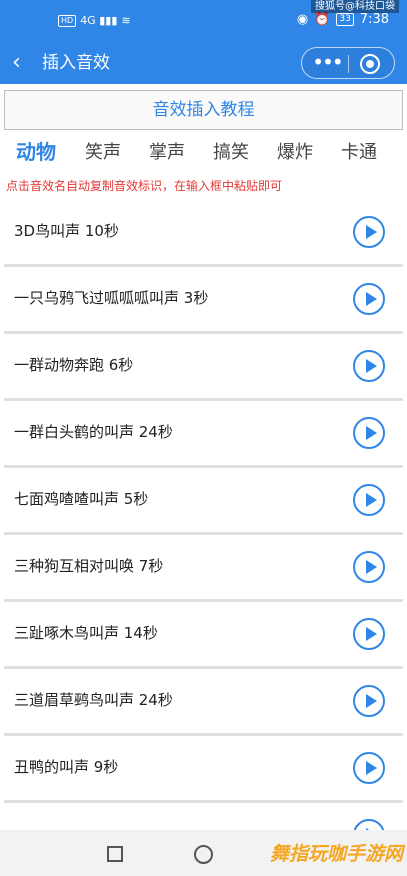 The width and height of the screenshot is (407, 876). What do you see at coordinates (36, 152) in the screenshot?
I see `tab-animals: 动物` at bounding box center [36, 152].